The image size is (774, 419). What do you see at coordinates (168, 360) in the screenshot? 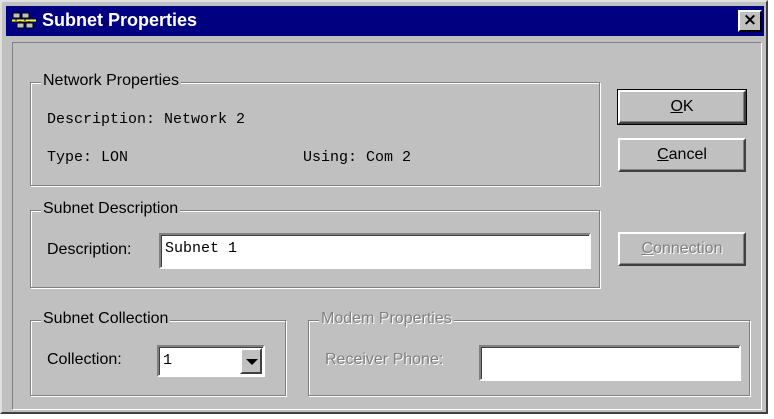
I see `collection-value: 1` at bounding box center [168, 360].